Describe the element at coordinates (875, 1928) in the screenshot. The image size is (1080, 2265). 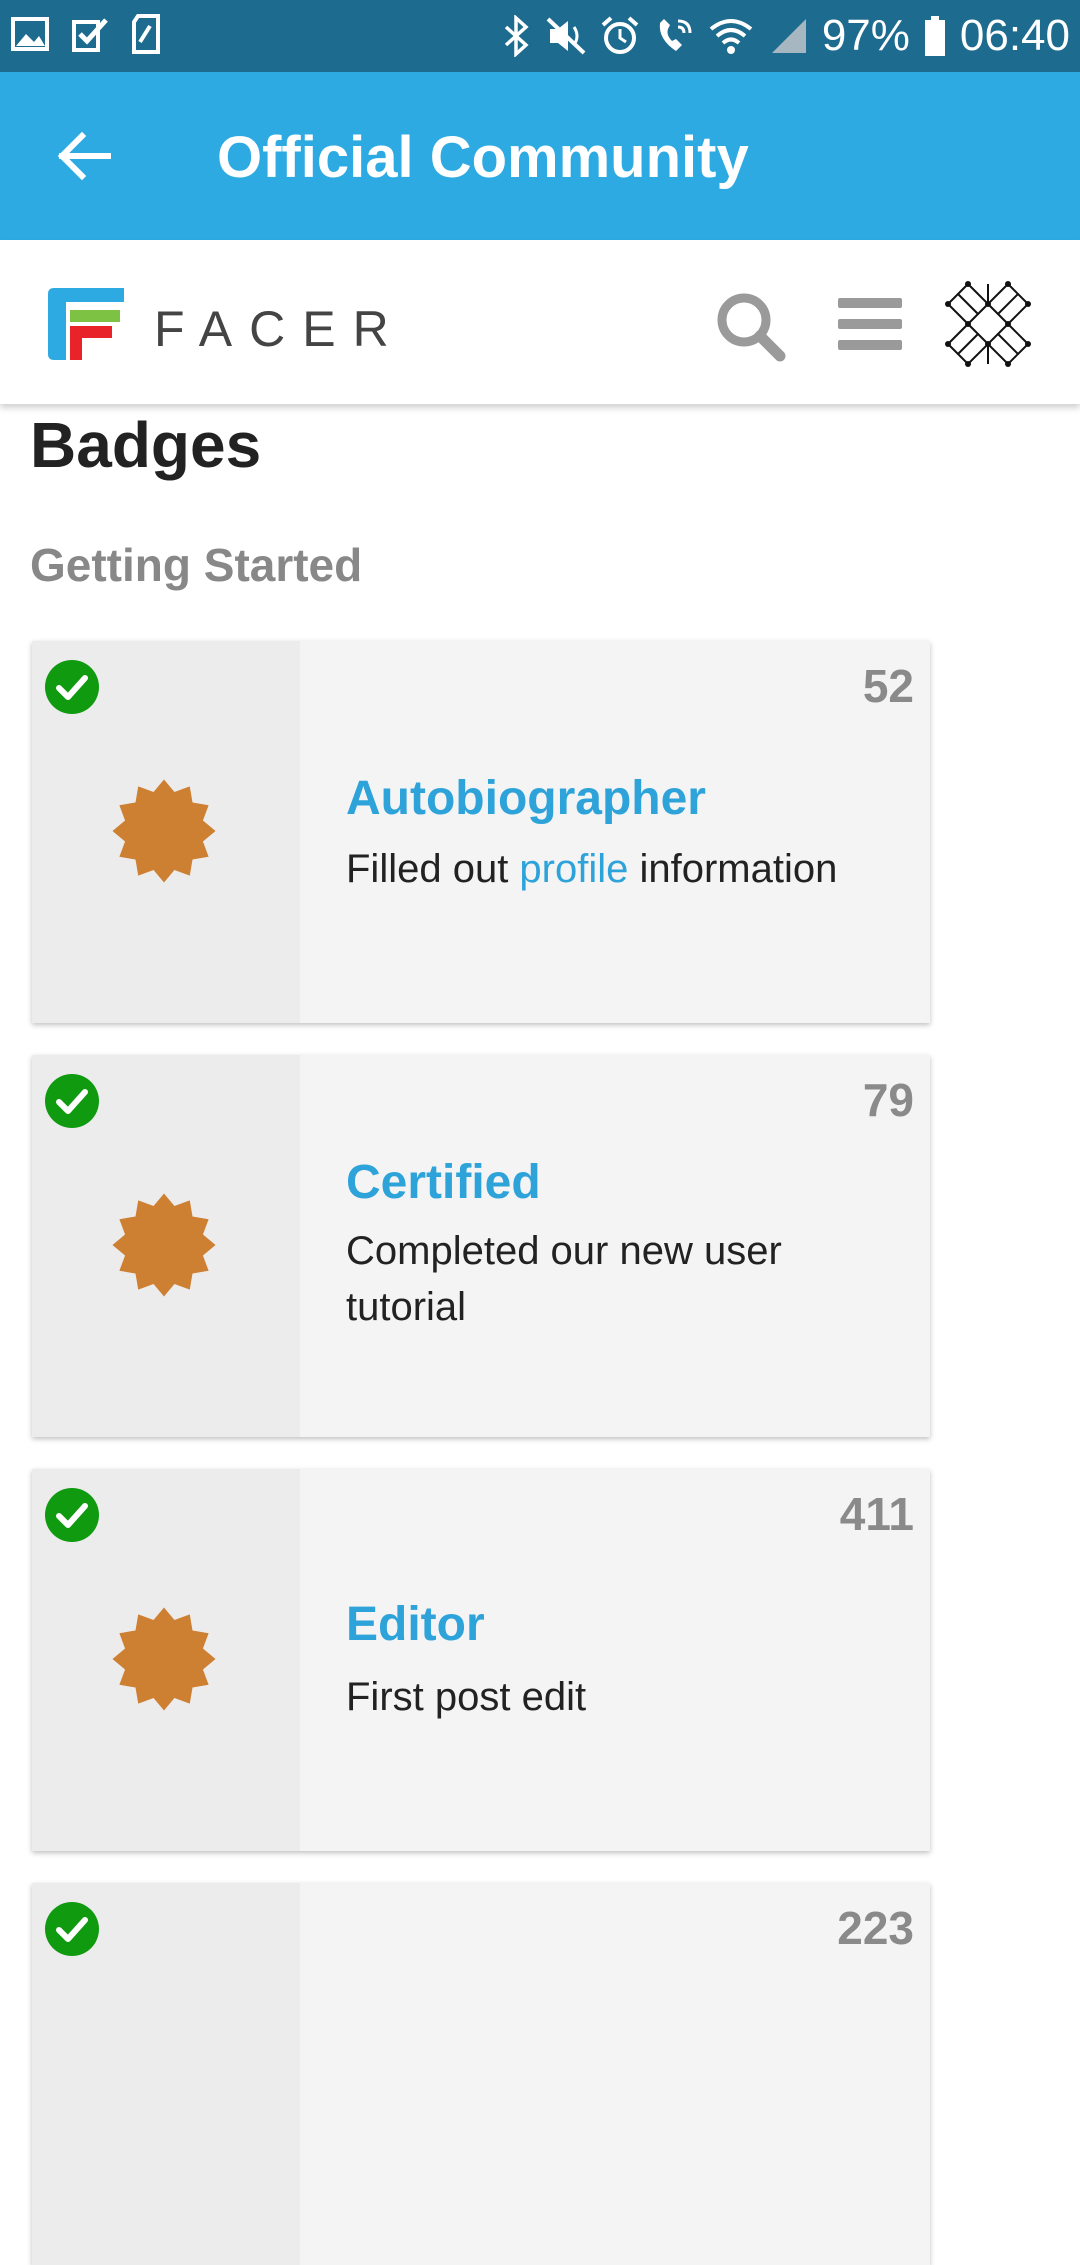
I see `badge-count: 223` at that location.